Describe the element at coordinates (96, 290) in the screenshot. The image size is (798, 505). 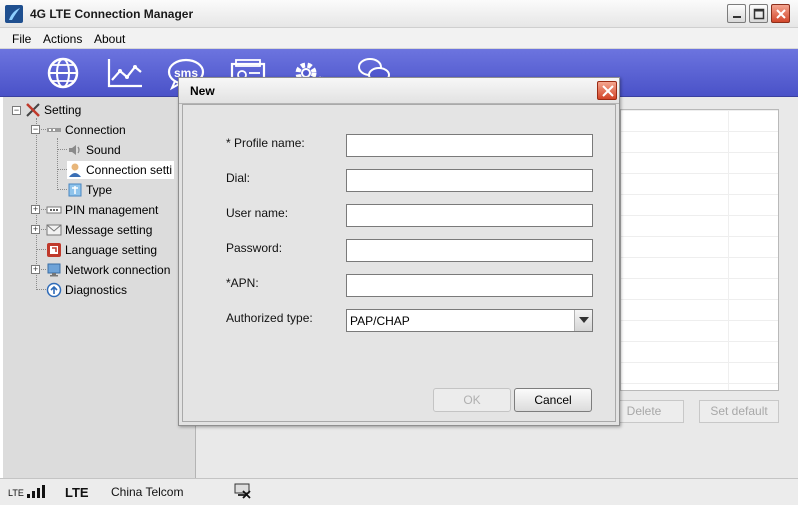
I see `tree-label-diagnostics: Diagnostics` at that location.